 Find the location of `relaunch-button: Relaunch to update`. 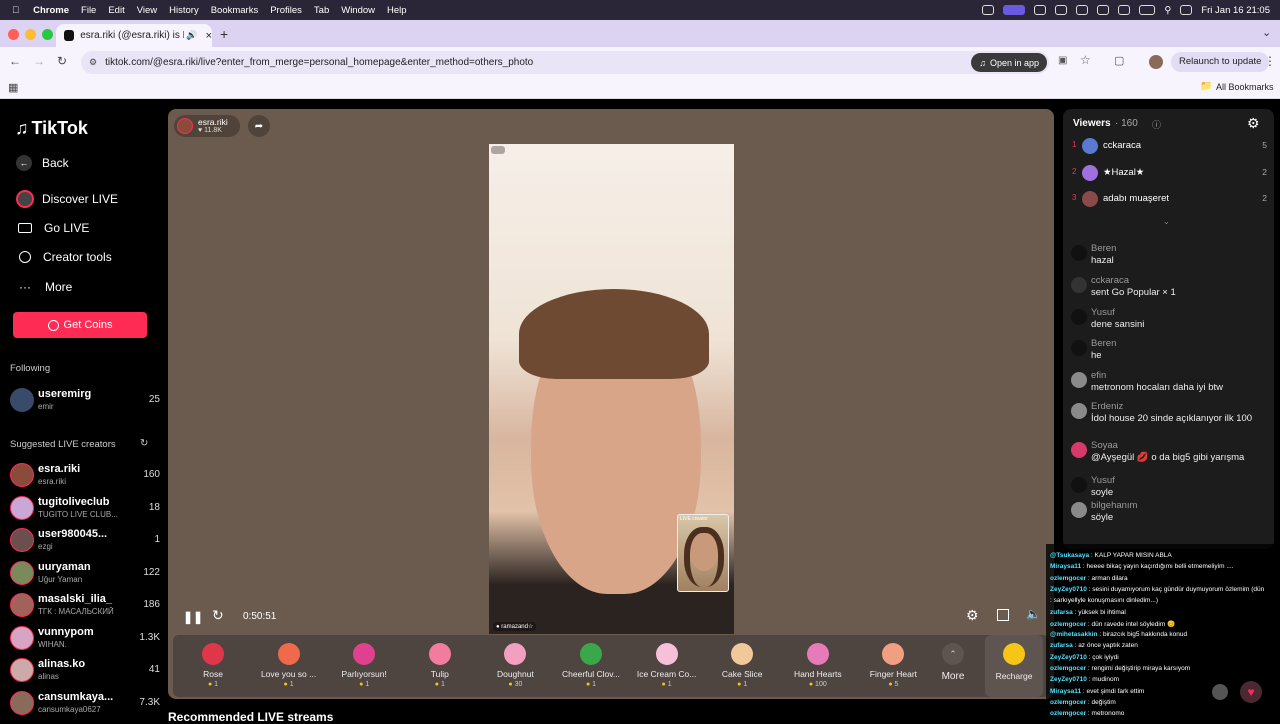

relaunch-button: Relaunch to update is located at coordinates (1220, 62).